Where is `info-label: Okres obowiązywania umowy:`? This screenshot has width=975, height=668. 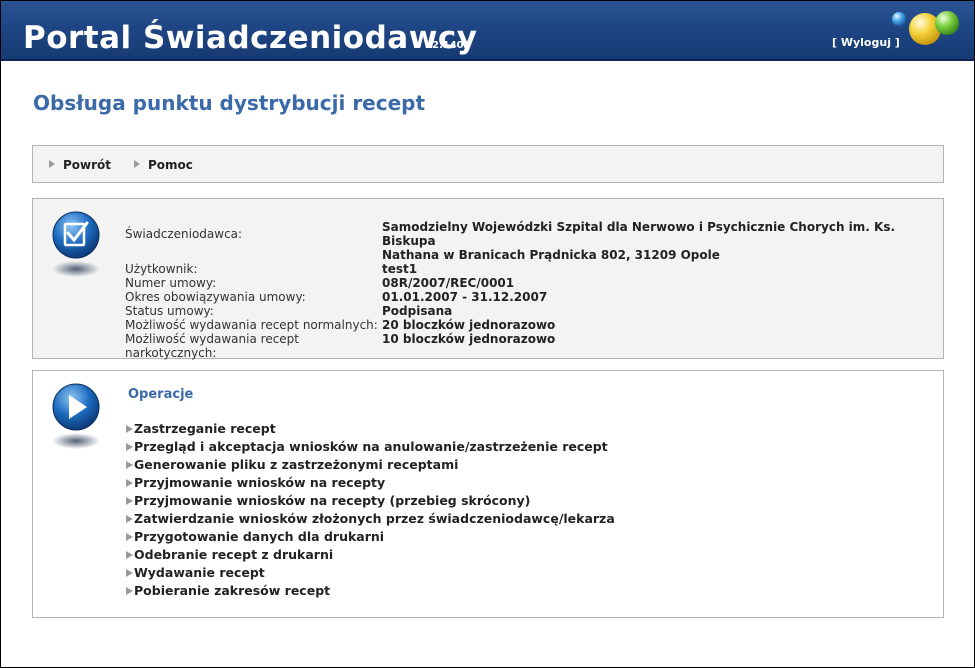 info-label: Okres obowiązywania umowy: is located at coordinates (215, 297).